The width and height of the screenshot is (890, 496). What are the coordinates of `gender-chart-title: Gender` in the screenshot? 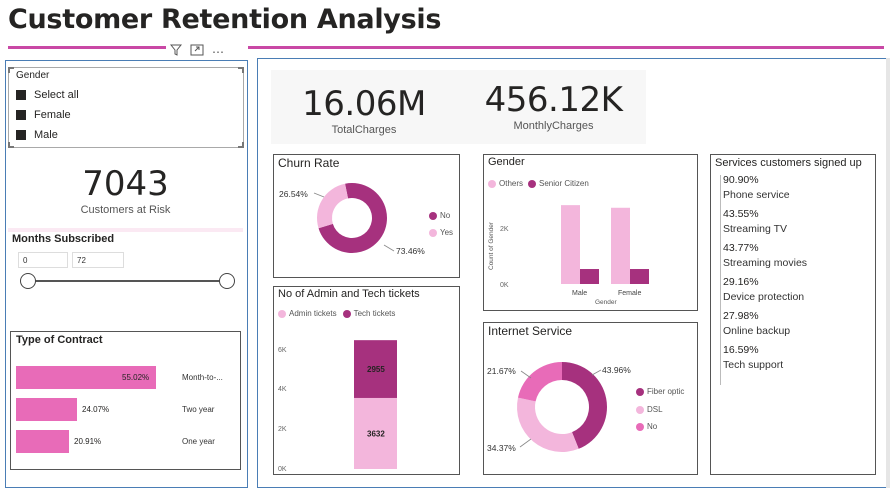 It's located at (506, 162).